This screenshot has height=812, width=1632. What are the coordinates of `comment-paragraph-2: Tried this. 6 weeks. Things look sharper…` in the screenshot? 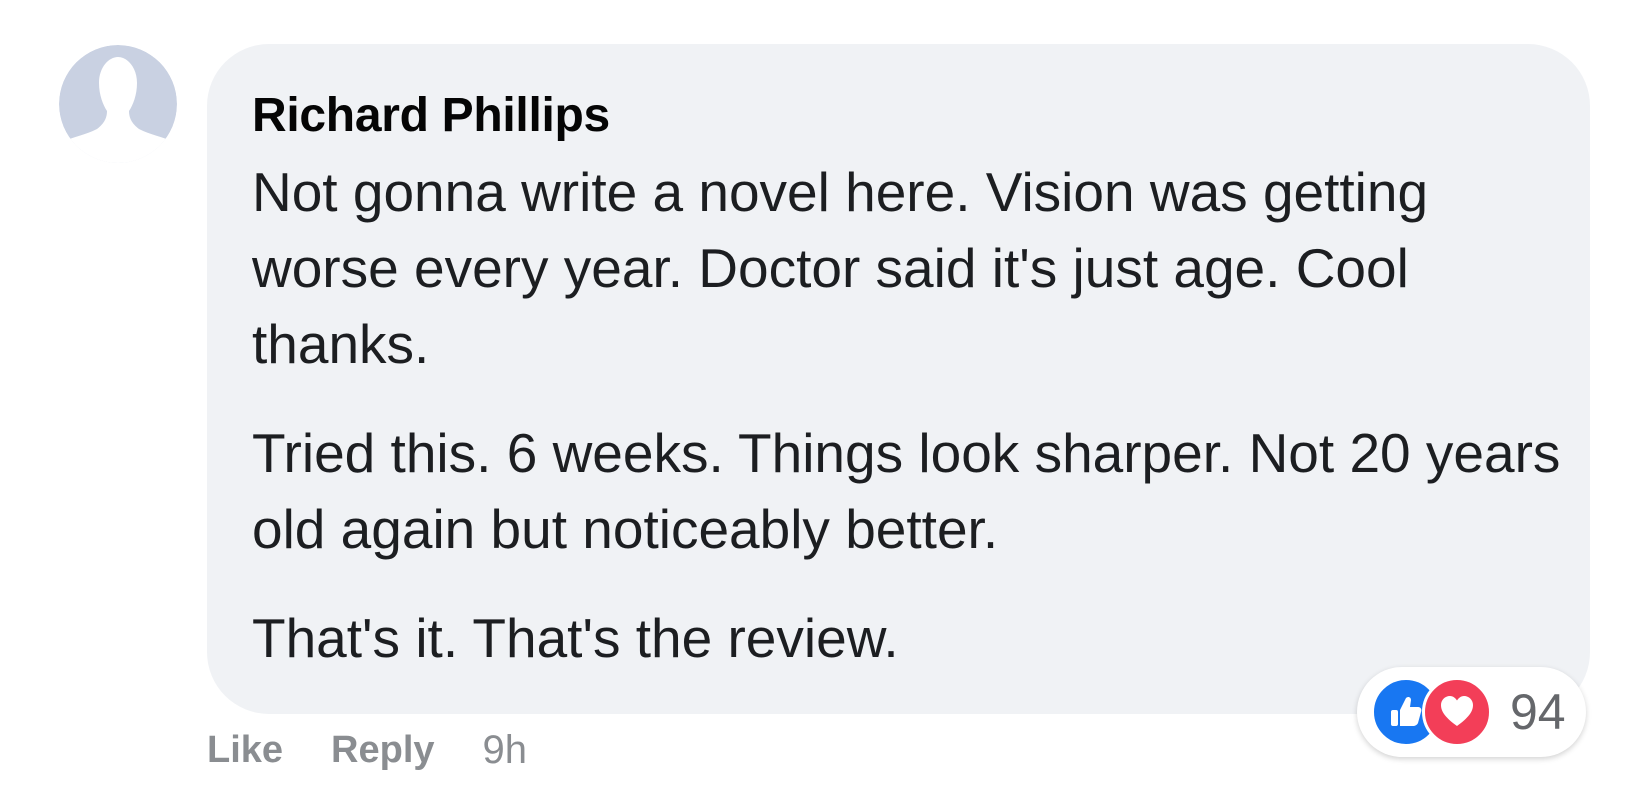 It's located at (906, 491).